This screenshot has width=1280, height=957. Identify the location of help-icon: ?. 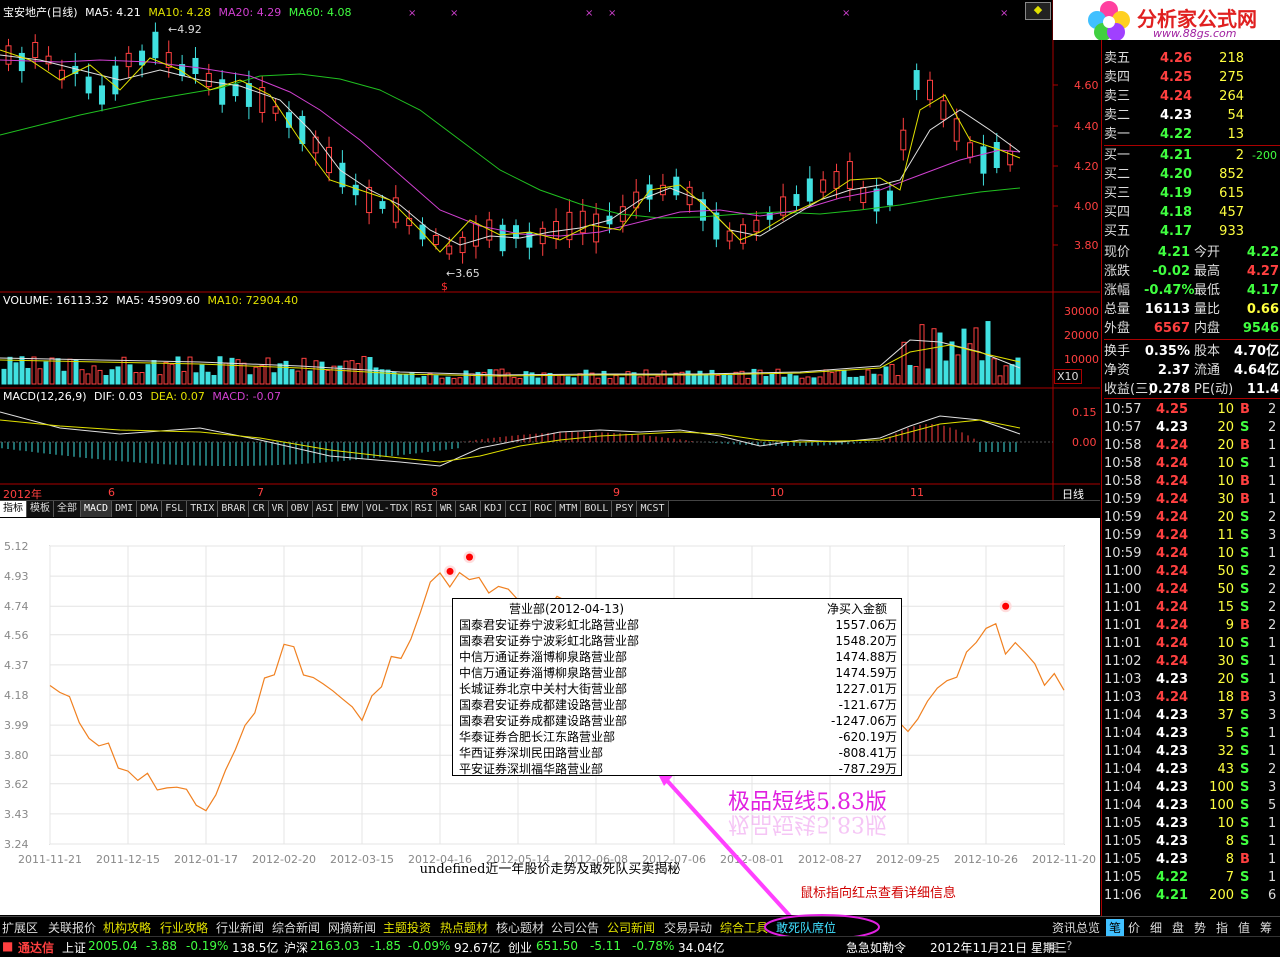
(1069, 946).